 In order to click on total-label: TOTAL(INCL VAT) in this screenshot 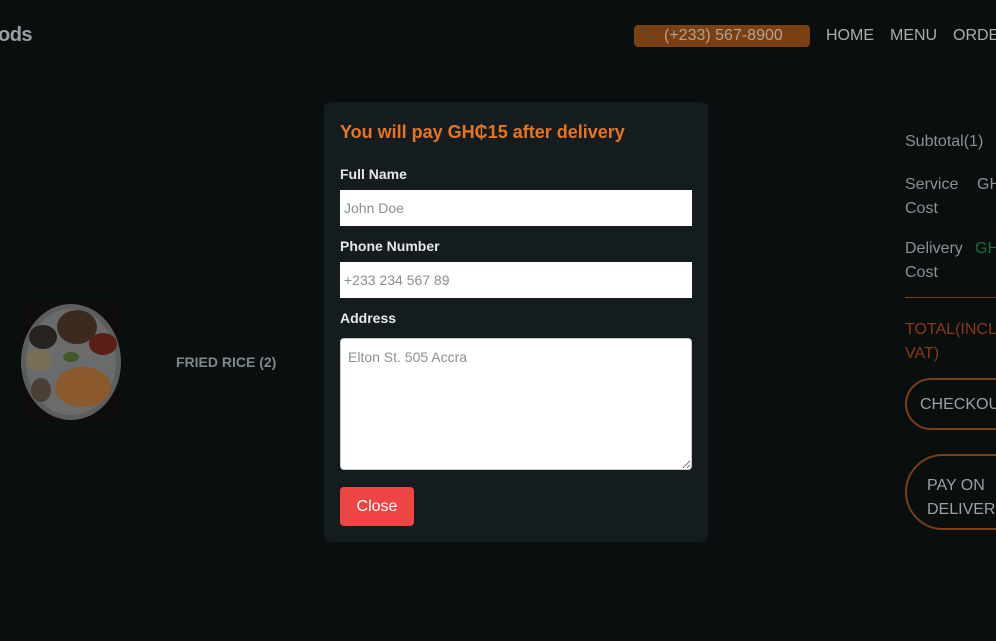, I will do `click(950, 341)`.